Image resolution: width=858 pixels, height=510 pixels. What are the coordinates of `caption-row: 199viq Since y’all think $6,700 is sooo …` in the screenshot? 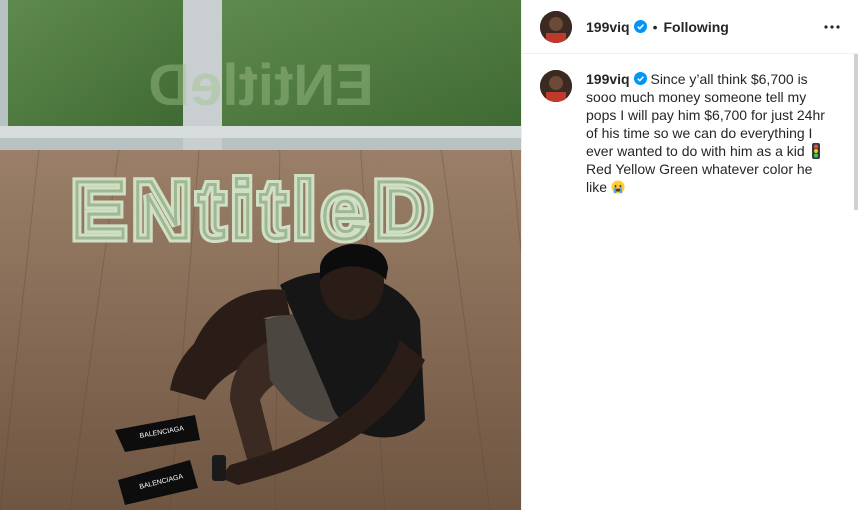 It's located at (690, 125).